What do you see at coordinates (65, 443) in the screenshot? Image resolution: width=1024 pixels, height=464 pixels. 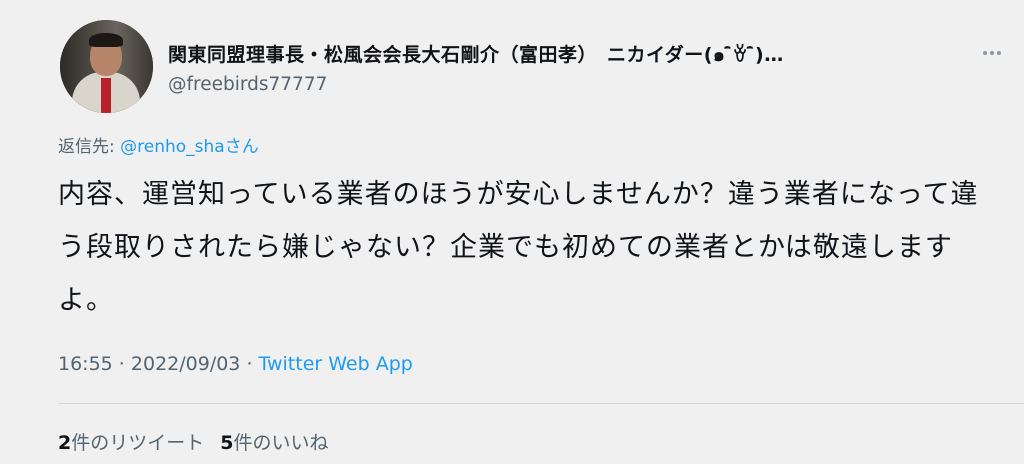 I see `retweets-count: 2` at bounding box center [65, 443].